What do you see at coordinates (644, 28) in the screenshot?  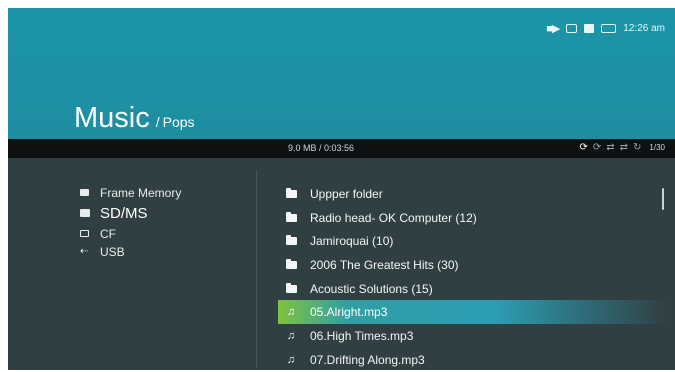 I see `clock: 12:26 am` at bounding box center [644, 28].